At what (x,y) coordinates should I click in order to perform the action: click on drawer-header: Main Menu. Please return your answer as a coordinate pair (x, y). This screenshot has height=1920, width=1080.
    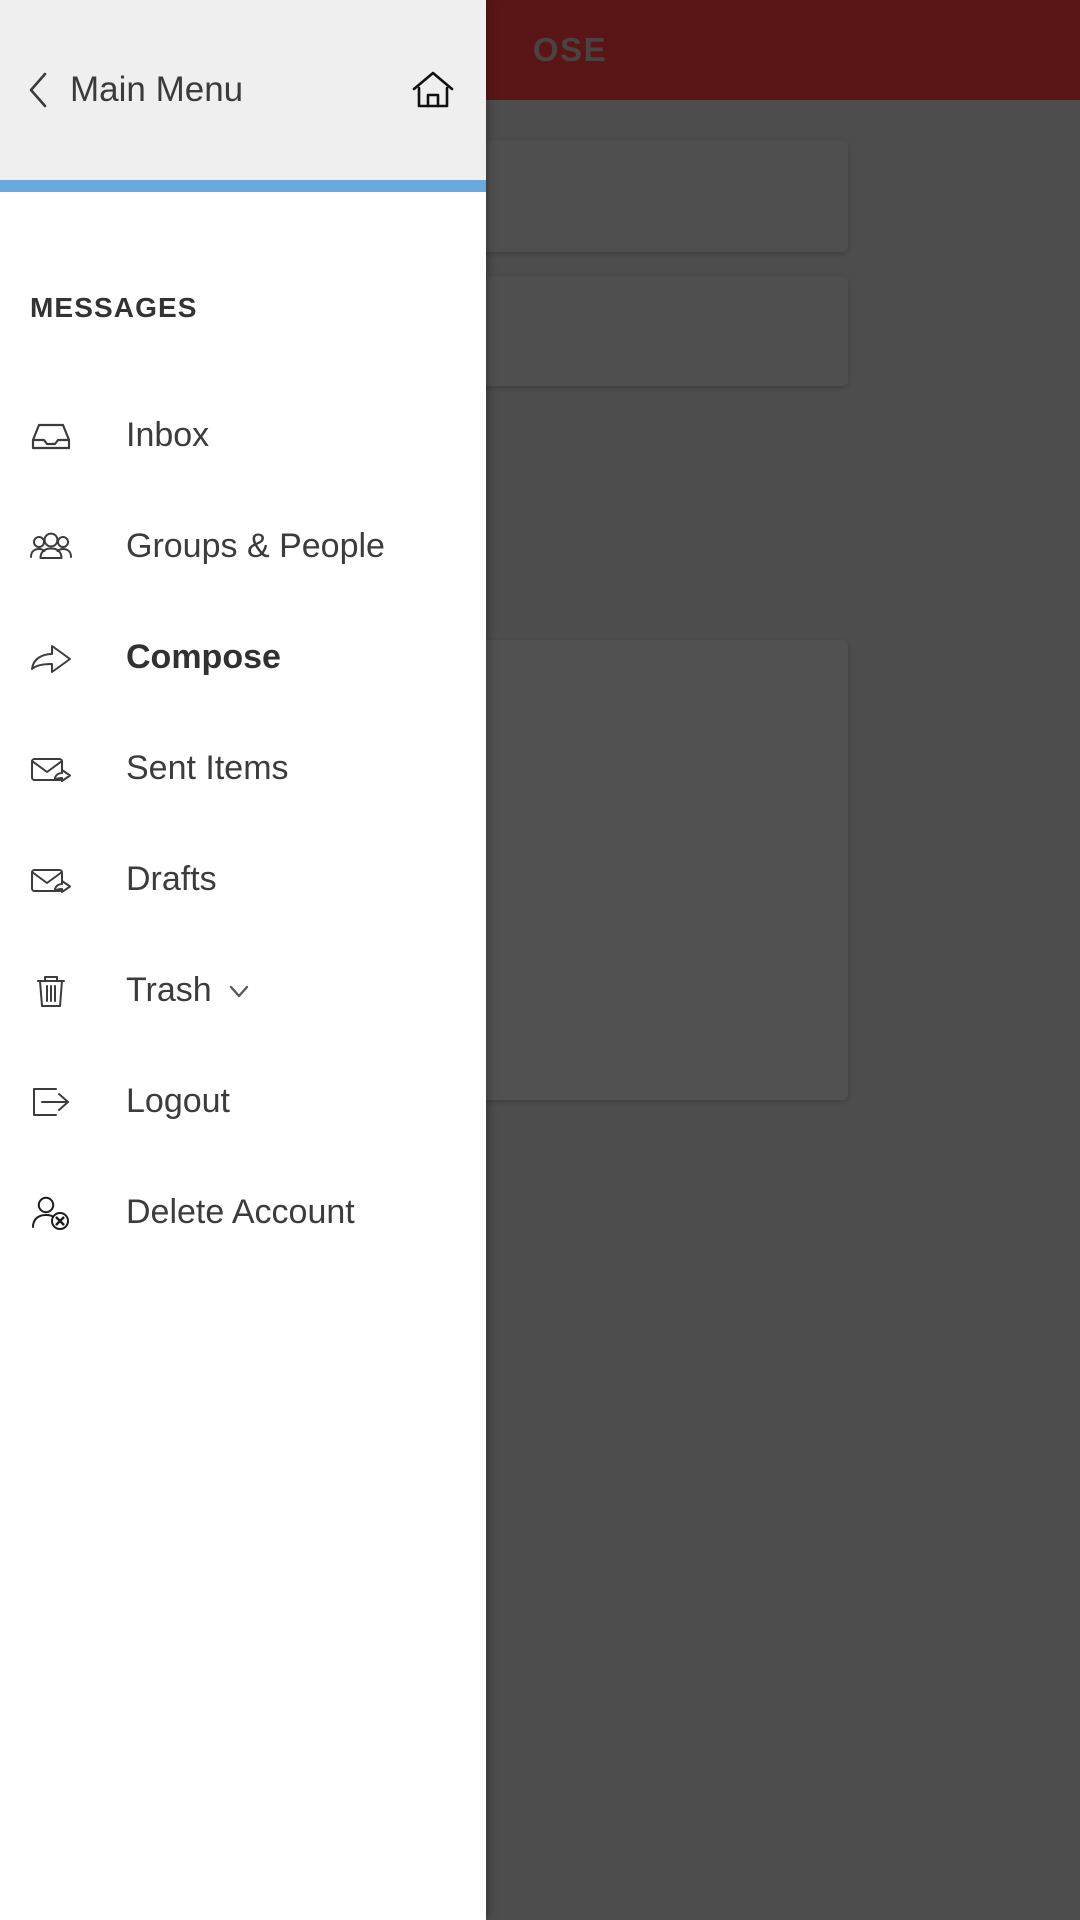
    Looking at the image, I should click on (243, 90).